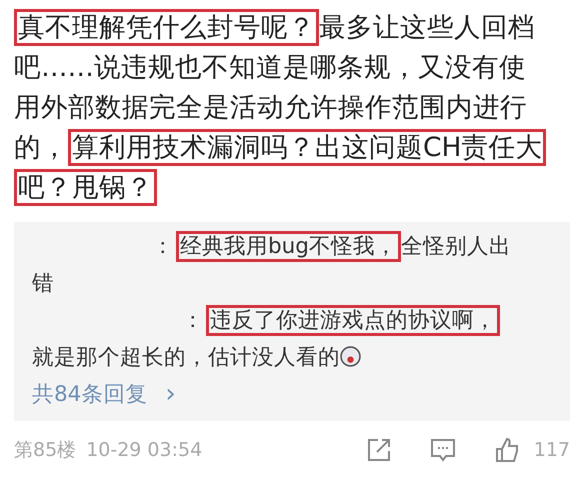  What do you see at coordinates (307, 147) in the screenshot?
I see `highlighted-text: 算利用技术漏洞吗？出这问题CH责任大` at bounding box center [307, 147].